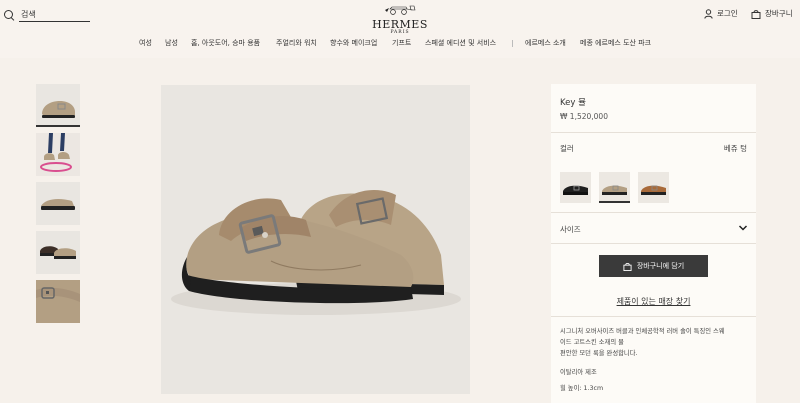 The height and width of the screenshot is (403, 800). Describe the element at coordinates (735, 148) in the screenshot. I see `color-value: 베쥬 텅` at that location.